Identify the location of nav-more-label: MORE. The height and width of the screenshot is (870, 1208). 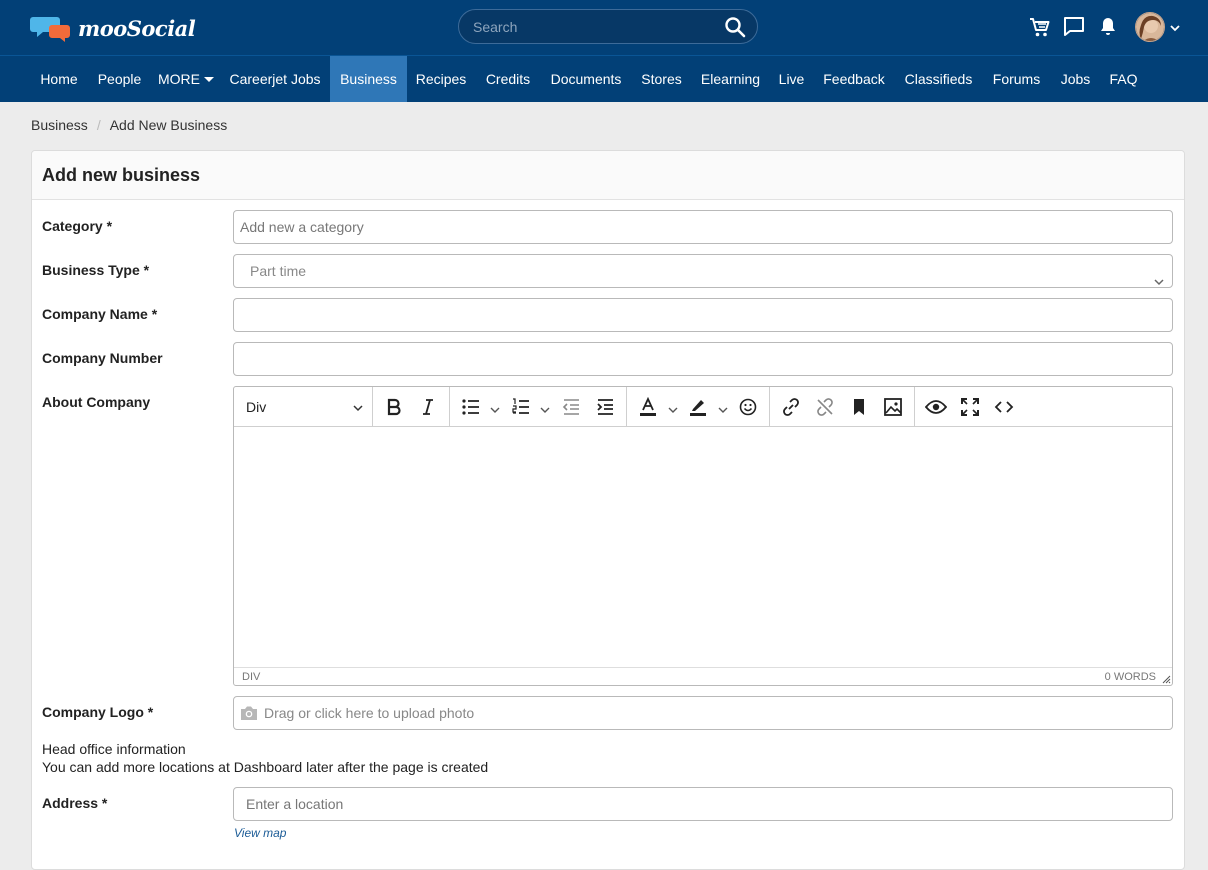
(179, 79).